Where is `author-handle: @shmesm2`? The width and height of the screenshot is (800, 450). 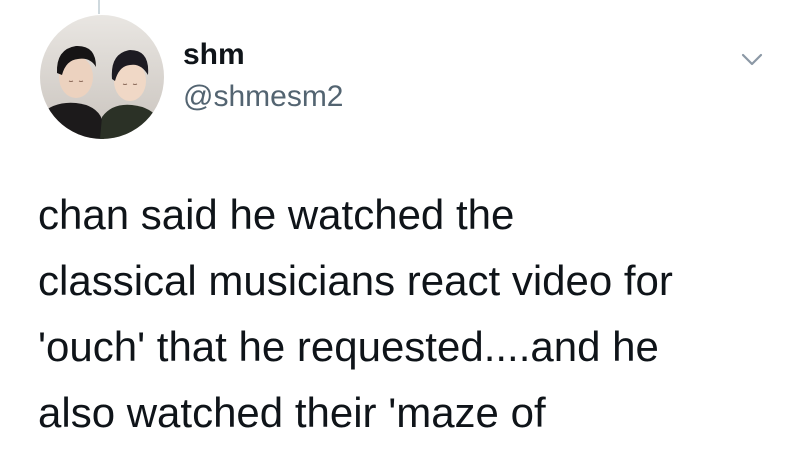 author-handle: @shmesm2 is located at coordinates (263, 97).